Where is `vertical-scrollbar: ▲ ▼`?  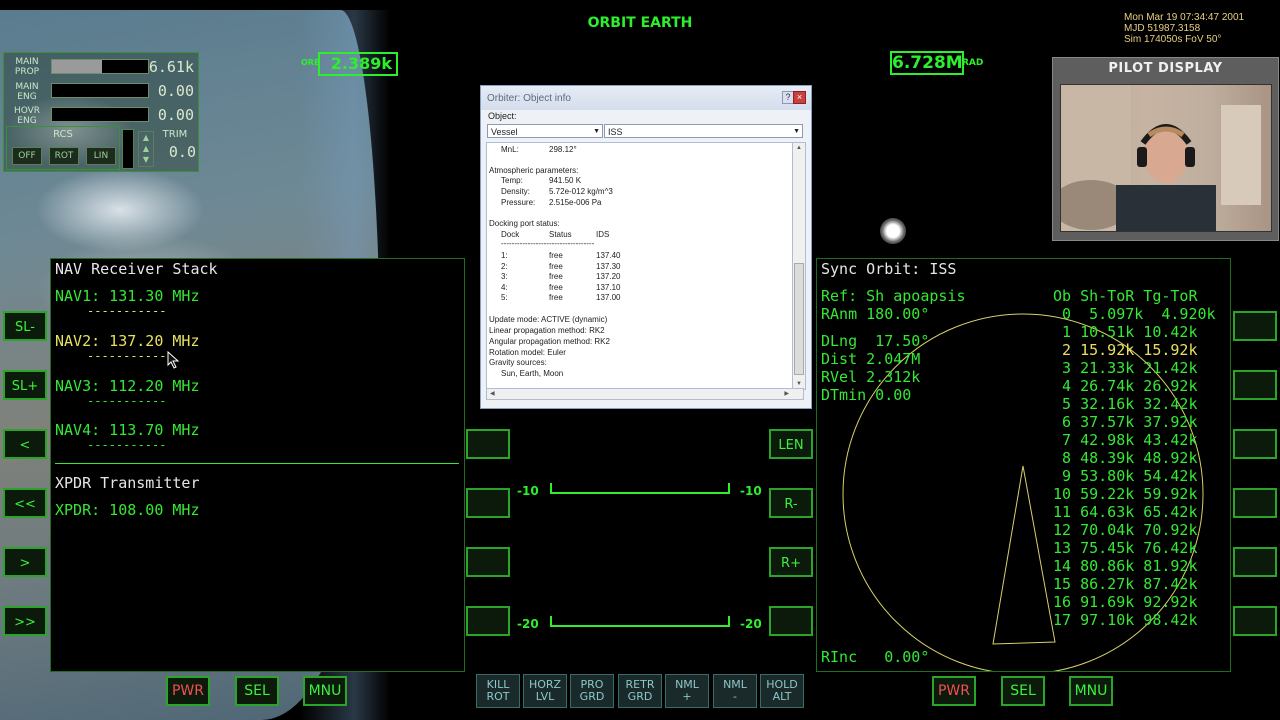
vertical-scrollbar: ▲ ▼ is located at coordinates (799, 266).